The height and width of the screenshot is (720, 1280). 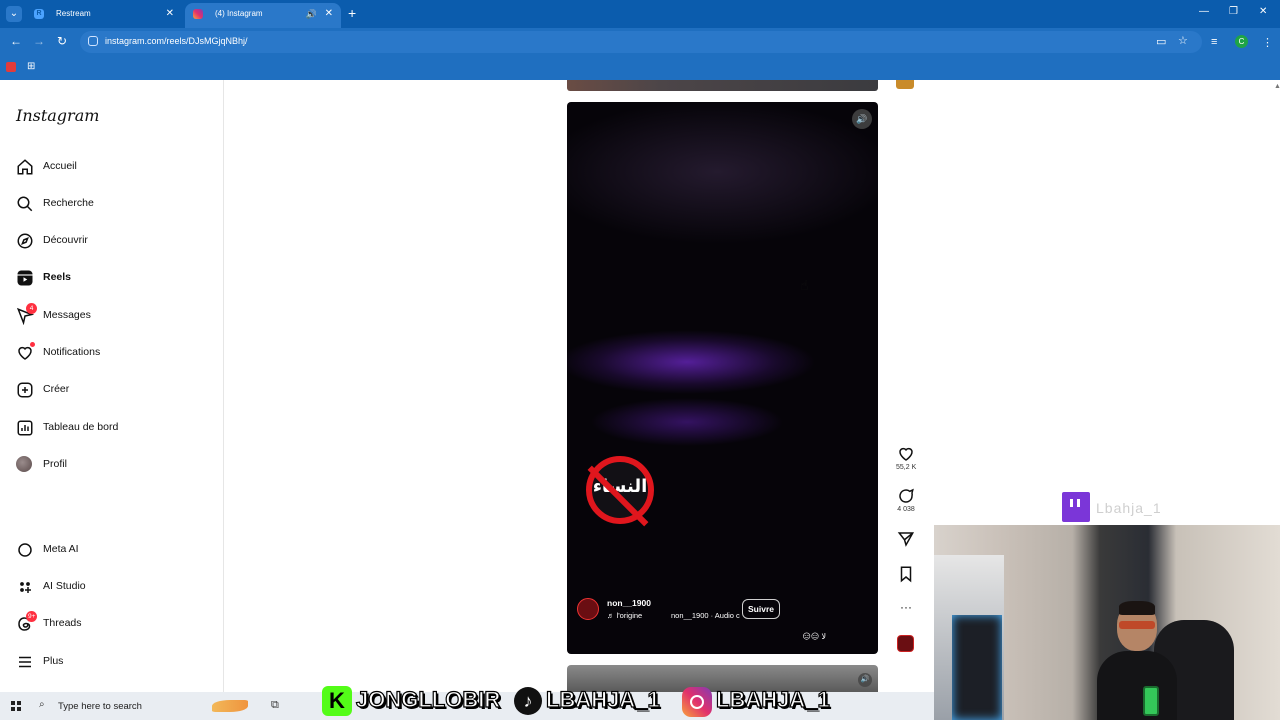 I want to click on nav-profil: Profil, so click(x=114, y=466).